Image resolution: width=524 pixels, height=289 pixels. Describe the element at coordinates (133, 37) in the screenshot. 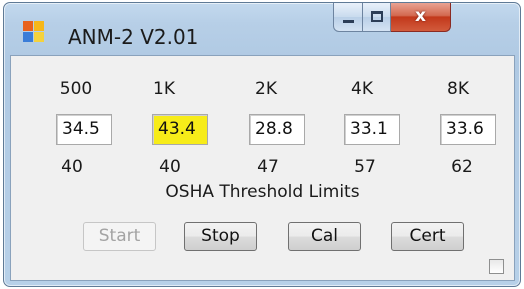

I see `window-title: ANM-2 V2.01` at that location.